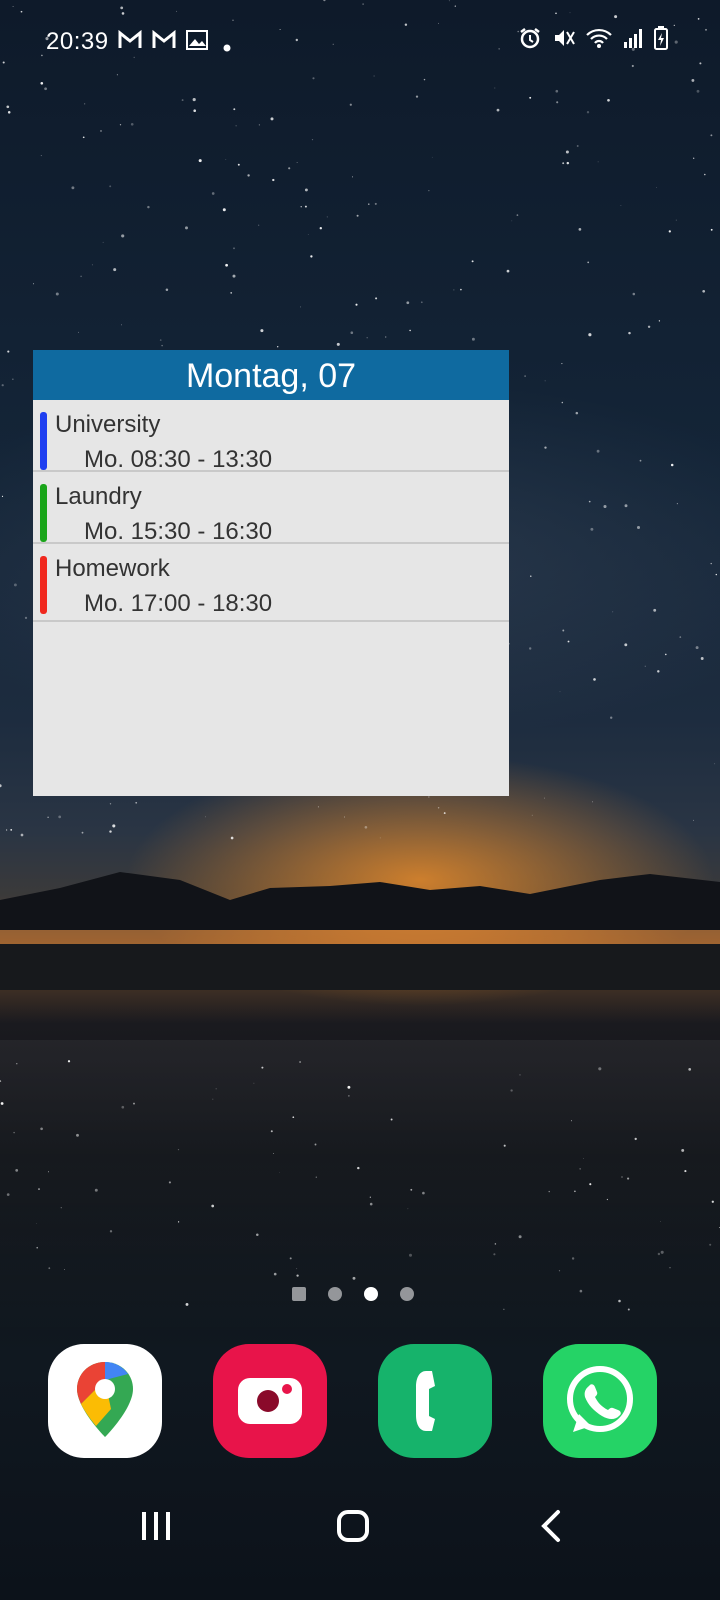 The height and width of the screenshot is (1600, 720). Describe the element at coordinates (550, 1526) in the screenshot. I see `back-icon` at that location.